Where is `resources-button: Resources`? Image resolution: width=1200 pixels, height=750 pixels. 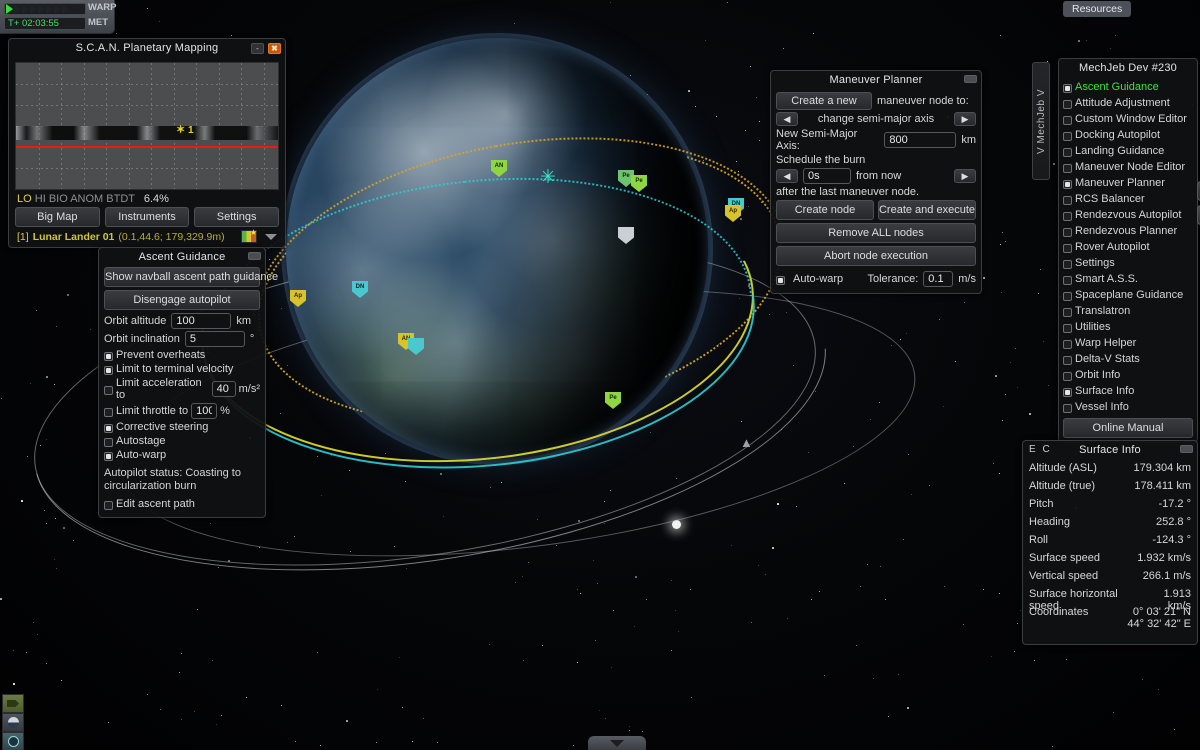 resources-button: Resources is located at coordinates (1097, 9).